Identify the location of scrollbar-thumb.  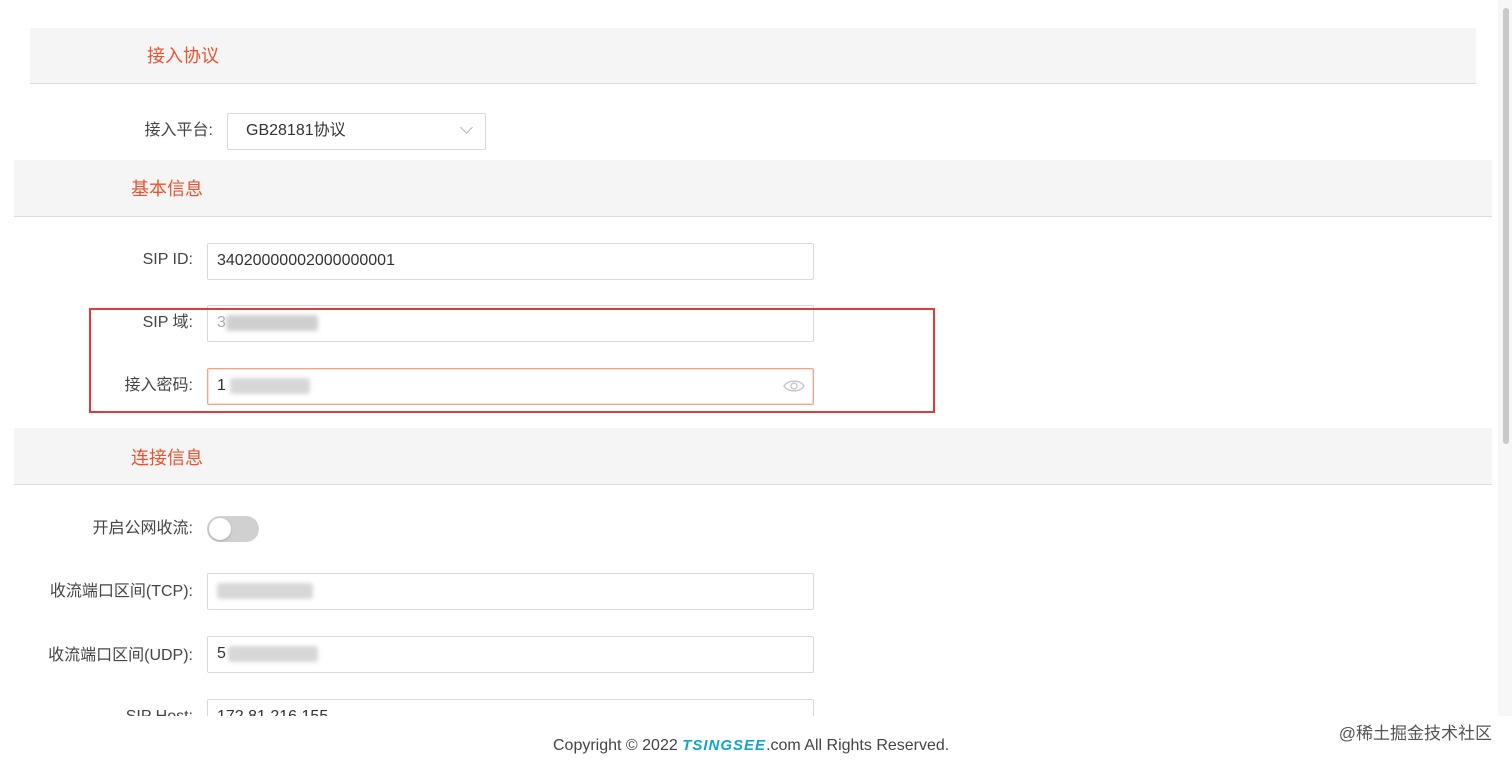
(1506, 226).